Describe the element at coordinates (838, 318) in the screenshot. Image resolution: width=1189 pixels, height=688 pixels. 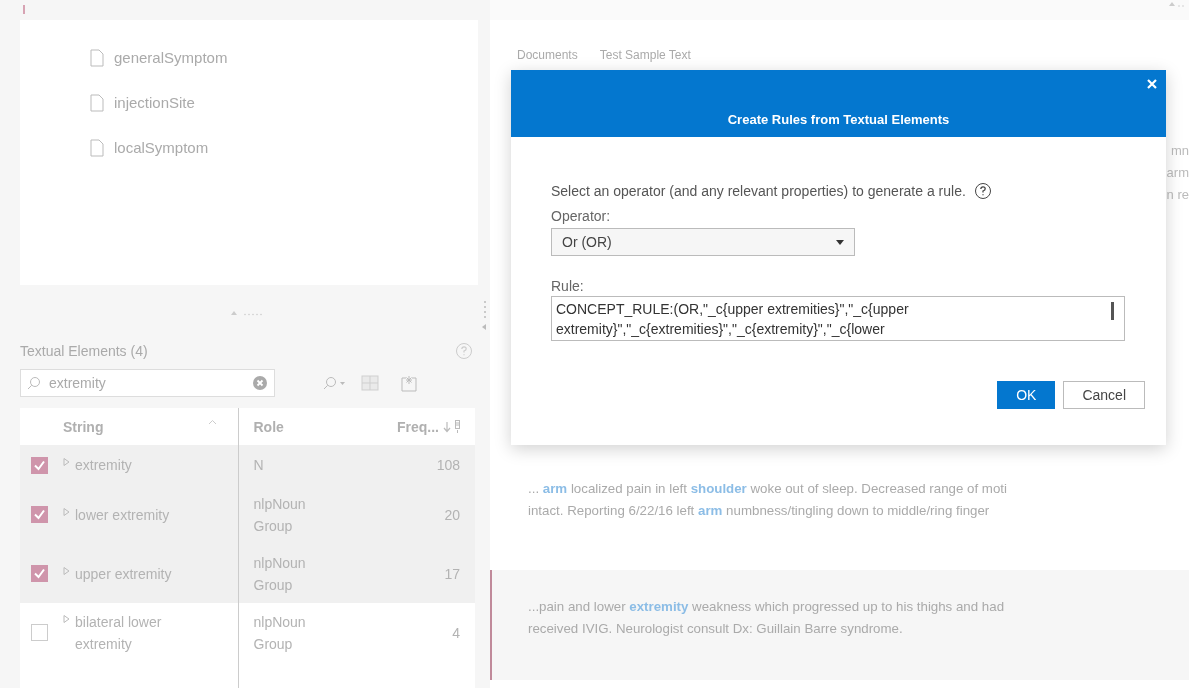
I see `rule-field: CONCEPT_RULE:(OR,"_c{upper extremities}","_c{upper extremity}","_c{extremities}","_c{extremity}","_c{lower` at that location.